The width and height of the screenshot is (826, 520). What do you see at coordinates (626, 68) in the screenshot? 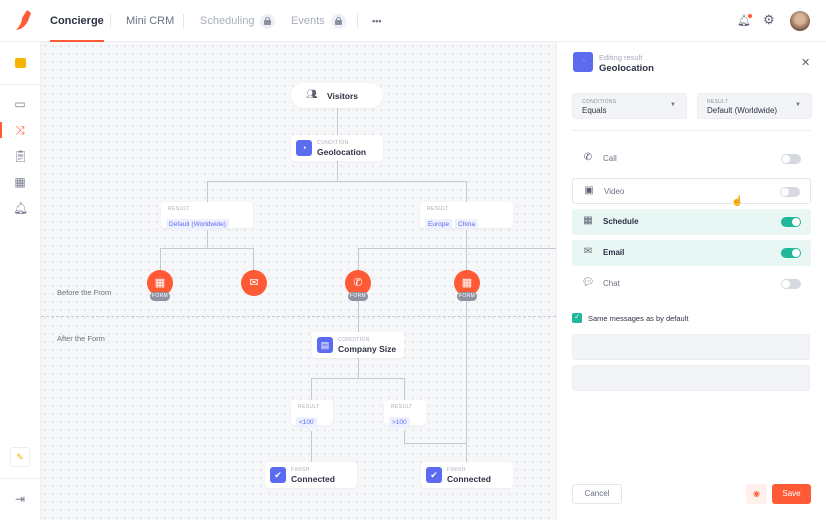
I see `panel-title: Geolocation` at bounding box center [626, 68].